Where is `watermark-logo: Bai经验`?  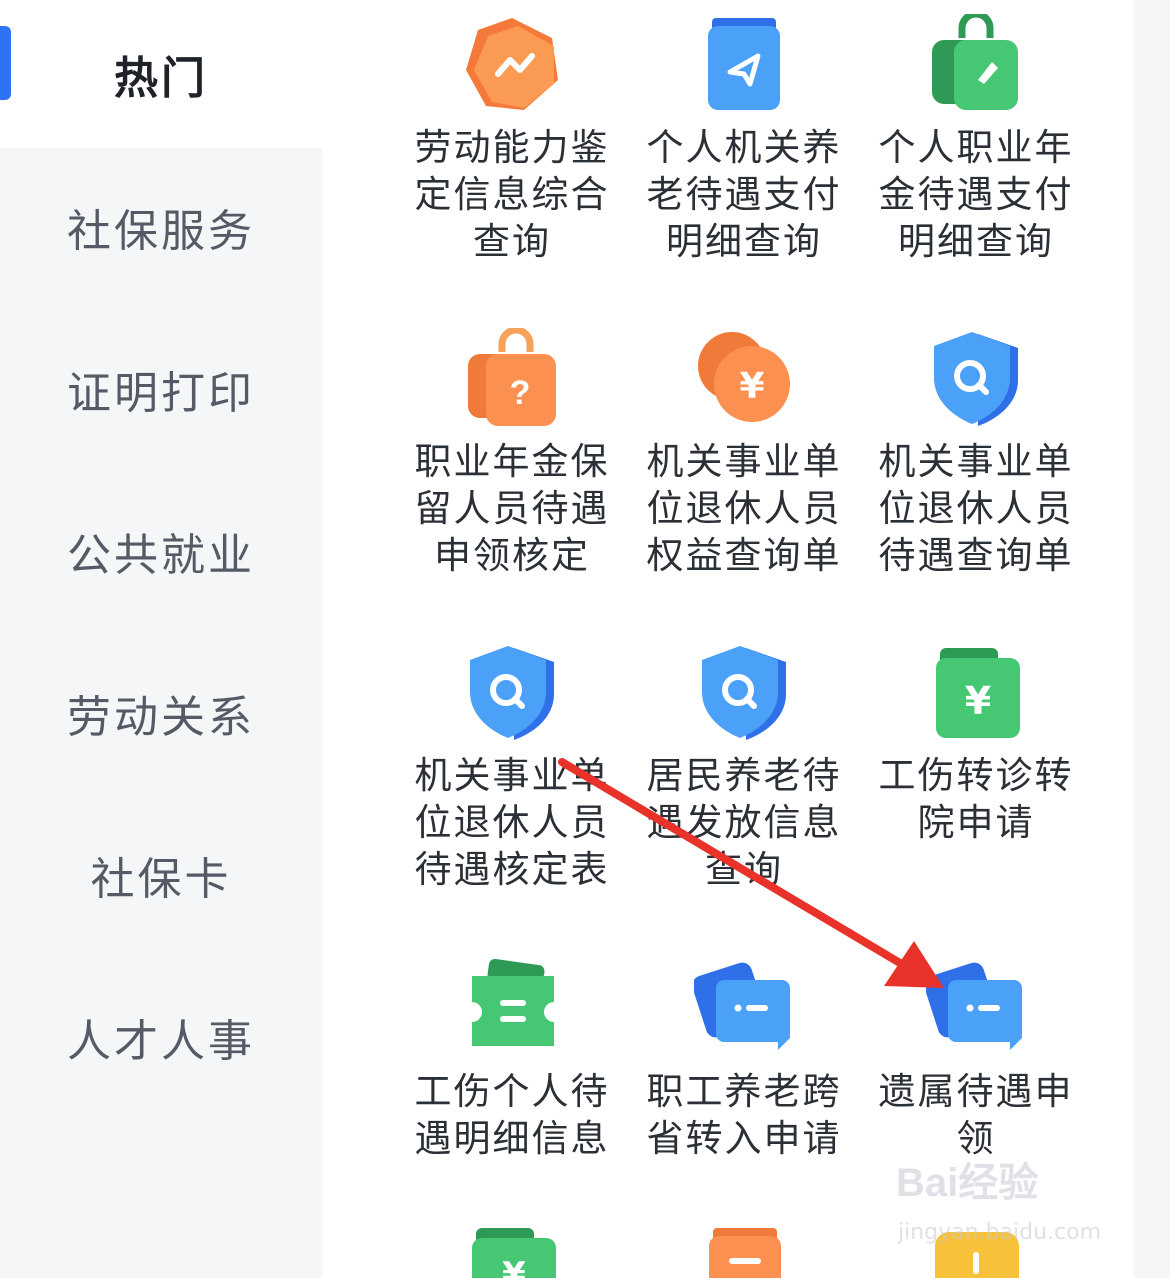 watermark-logo: Bai经验 is located at coordinates (967, 1183).